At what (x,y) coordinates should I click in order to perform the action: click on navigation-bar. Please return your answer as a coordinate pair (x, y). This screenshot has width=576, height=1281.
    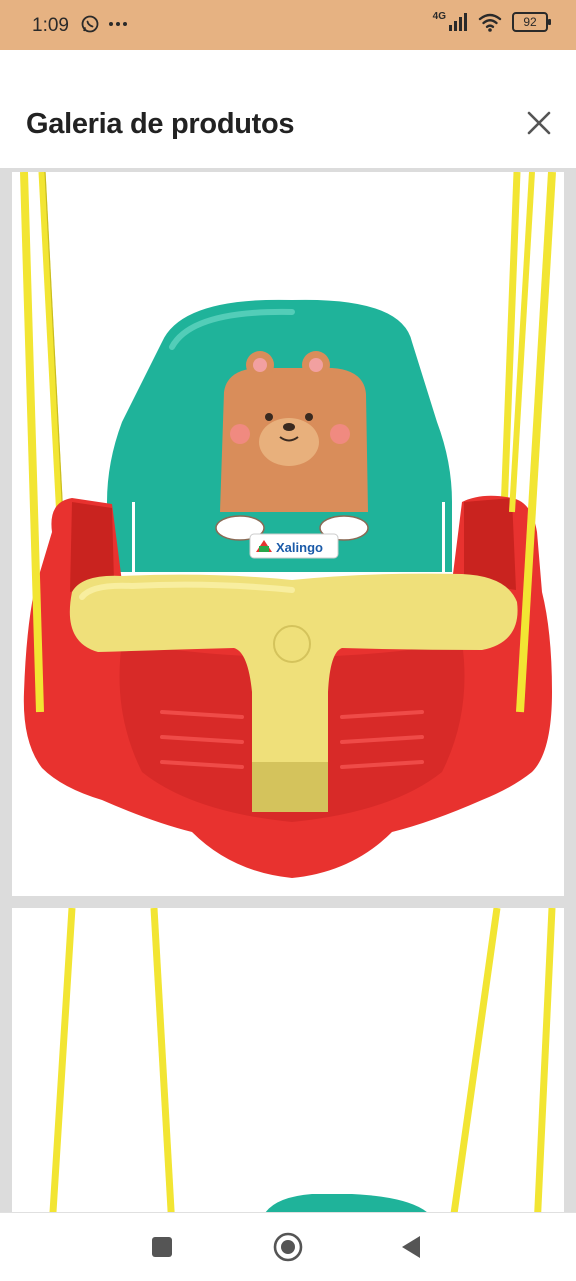
    Looking at the image, I should click on (288, 1246).